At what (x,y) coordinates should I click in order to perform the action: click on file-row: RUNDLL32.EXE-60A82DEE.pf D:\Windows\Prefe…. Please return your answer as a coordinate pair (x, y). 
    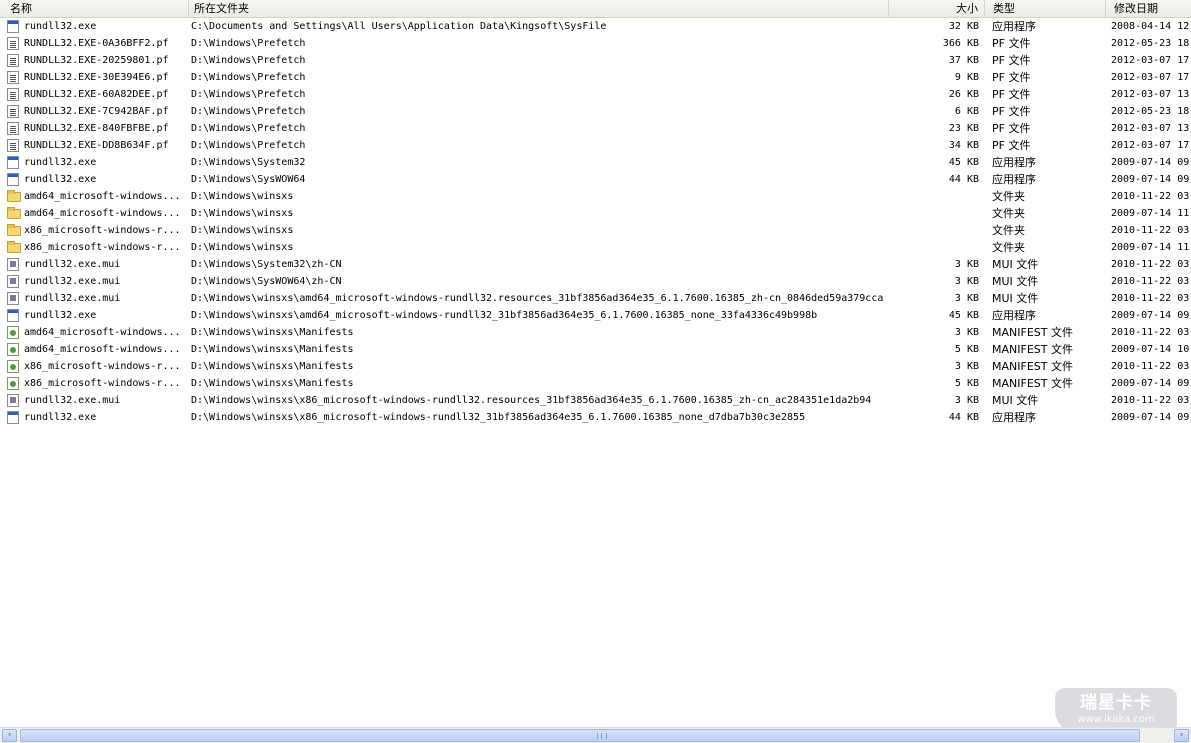
    Looking at the image, I should click on (595, 94).